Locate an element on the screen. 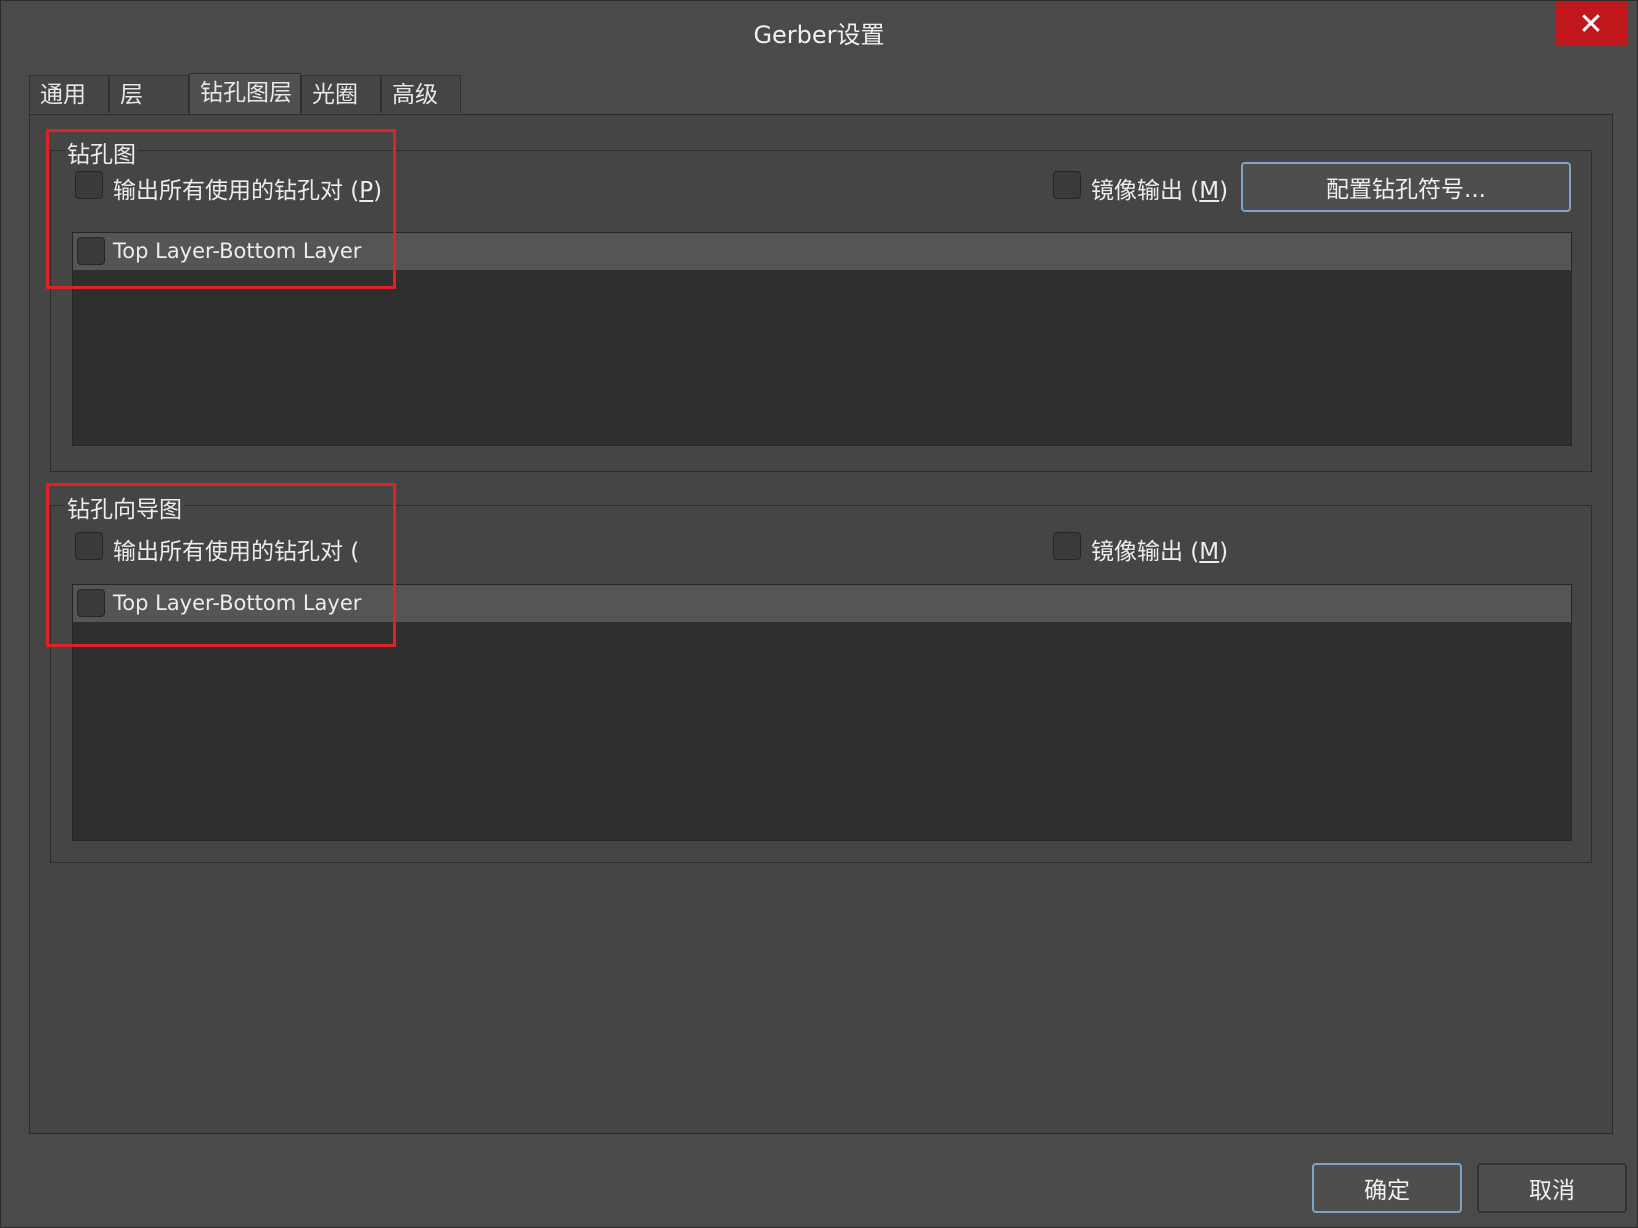 The width and height of the screenshot is (1638, 1228). close-button: ✕ is located at coordinates (1591, 24).